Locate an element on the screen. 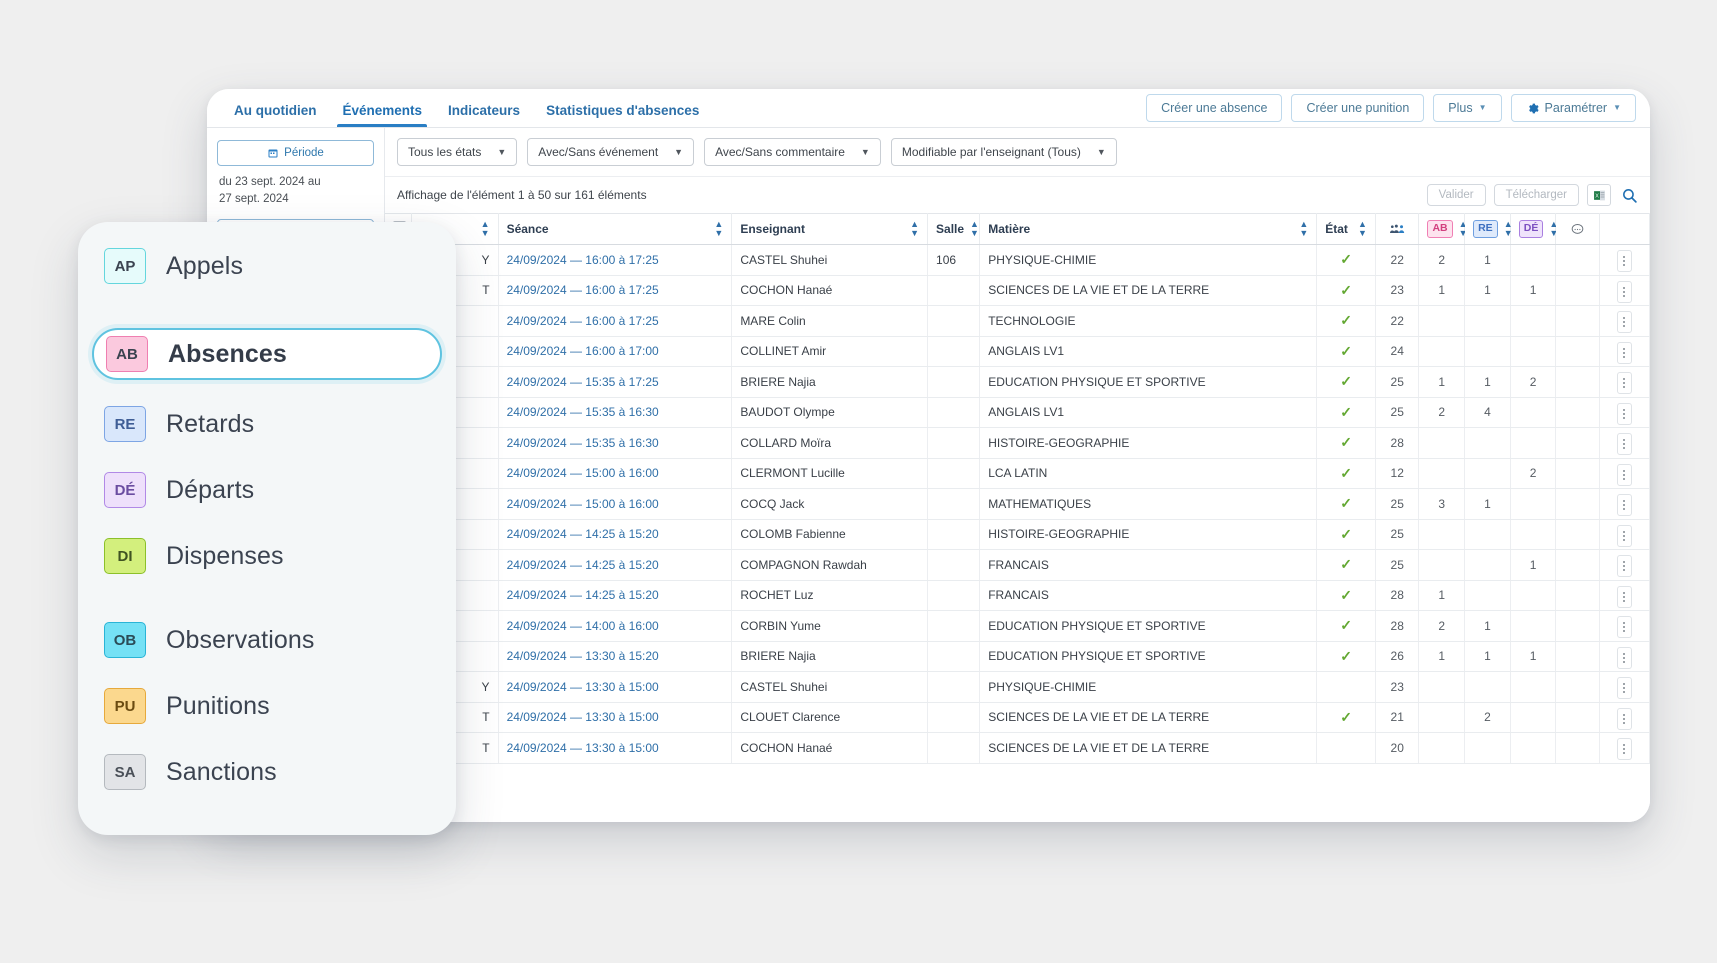 The image size is (1717, 963). overlay-item-sanctions: SA Sanctions is located at coordinates (267, 772).